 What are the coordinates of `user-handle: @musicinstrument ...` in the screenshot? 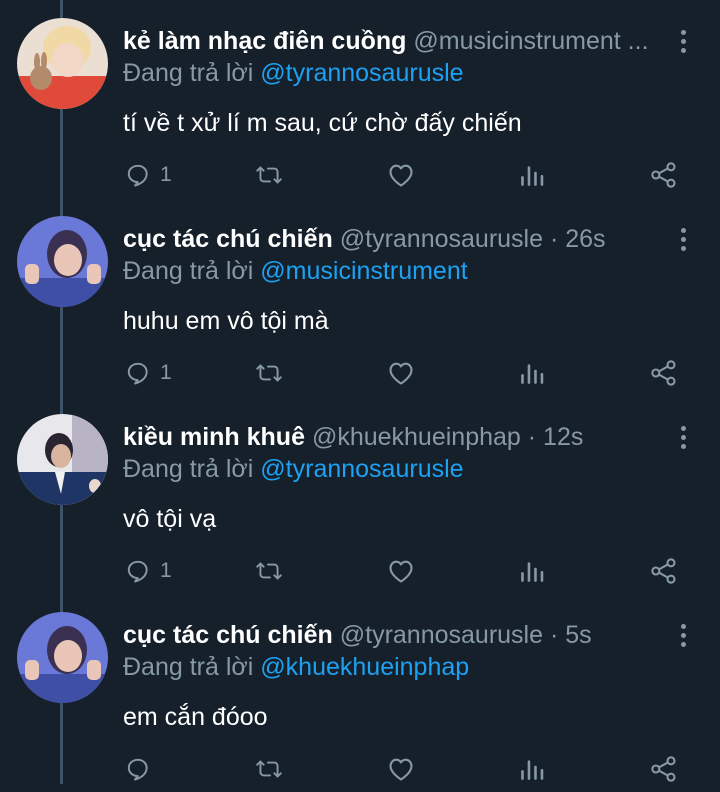 It's located at (530, 41).